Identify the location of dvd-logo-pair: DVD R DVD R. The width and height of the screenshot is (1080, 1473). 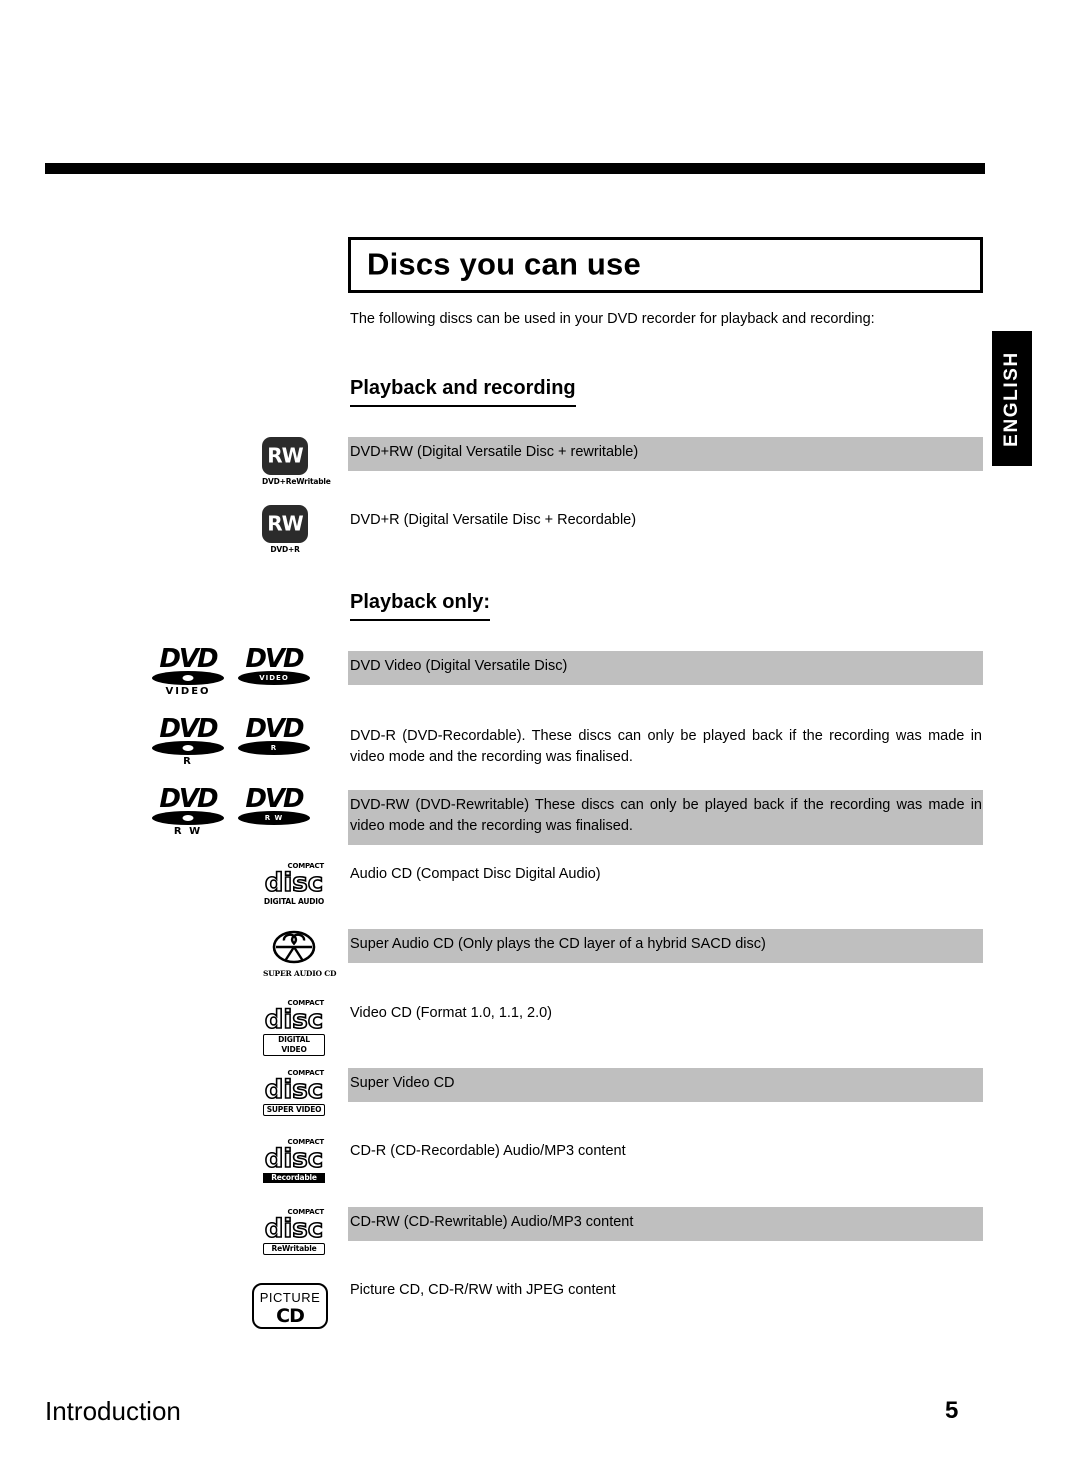
(231, 740).